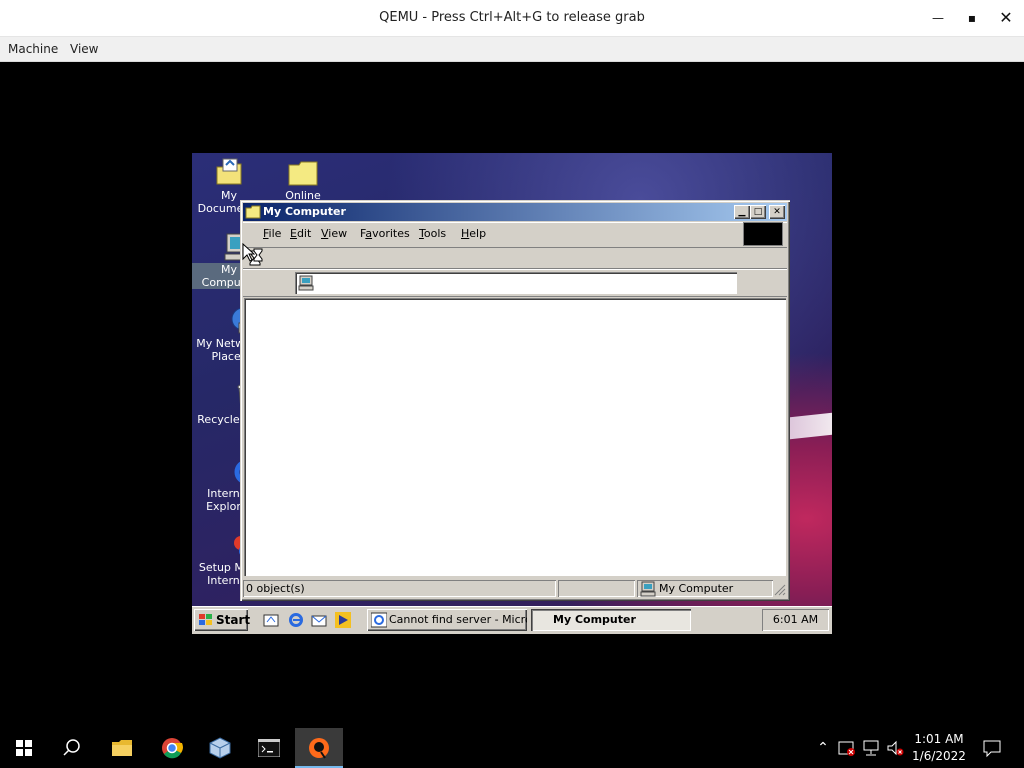 Image resolution: width=1024 pixels, height=768 pixels. I want to click on status-location: My Computer, so click(705, 588).